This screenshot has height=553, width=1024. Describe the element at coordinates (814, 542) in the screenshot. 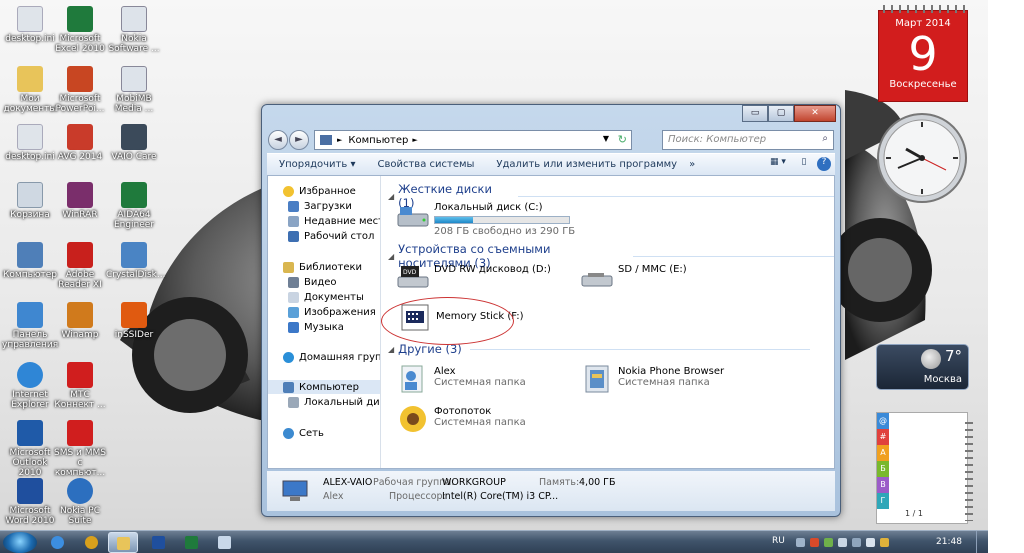

I see `tray-flag-icon` at that location.